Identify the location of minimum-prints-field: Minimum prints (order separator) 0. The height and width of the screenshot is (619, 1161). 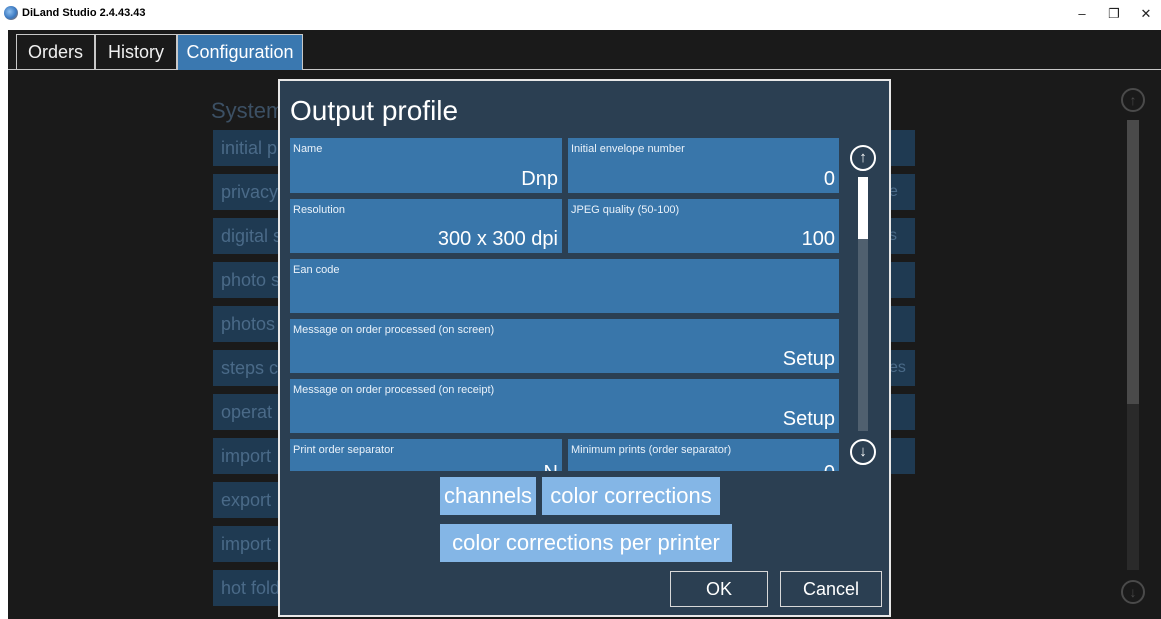
(703, 455).